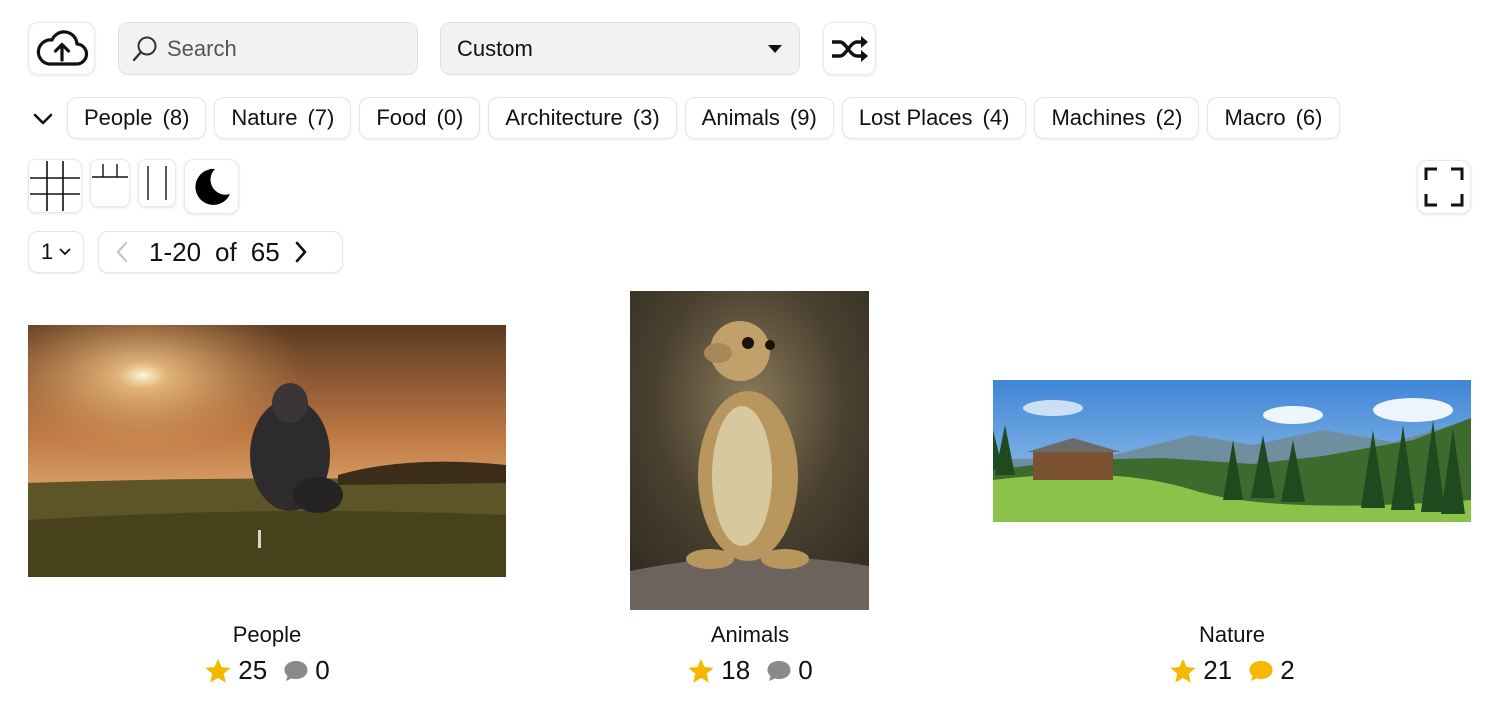 This screenshot has height=706, width=1497. I want to click on category-chip-machines: Machines (2), so click(1117, 118).